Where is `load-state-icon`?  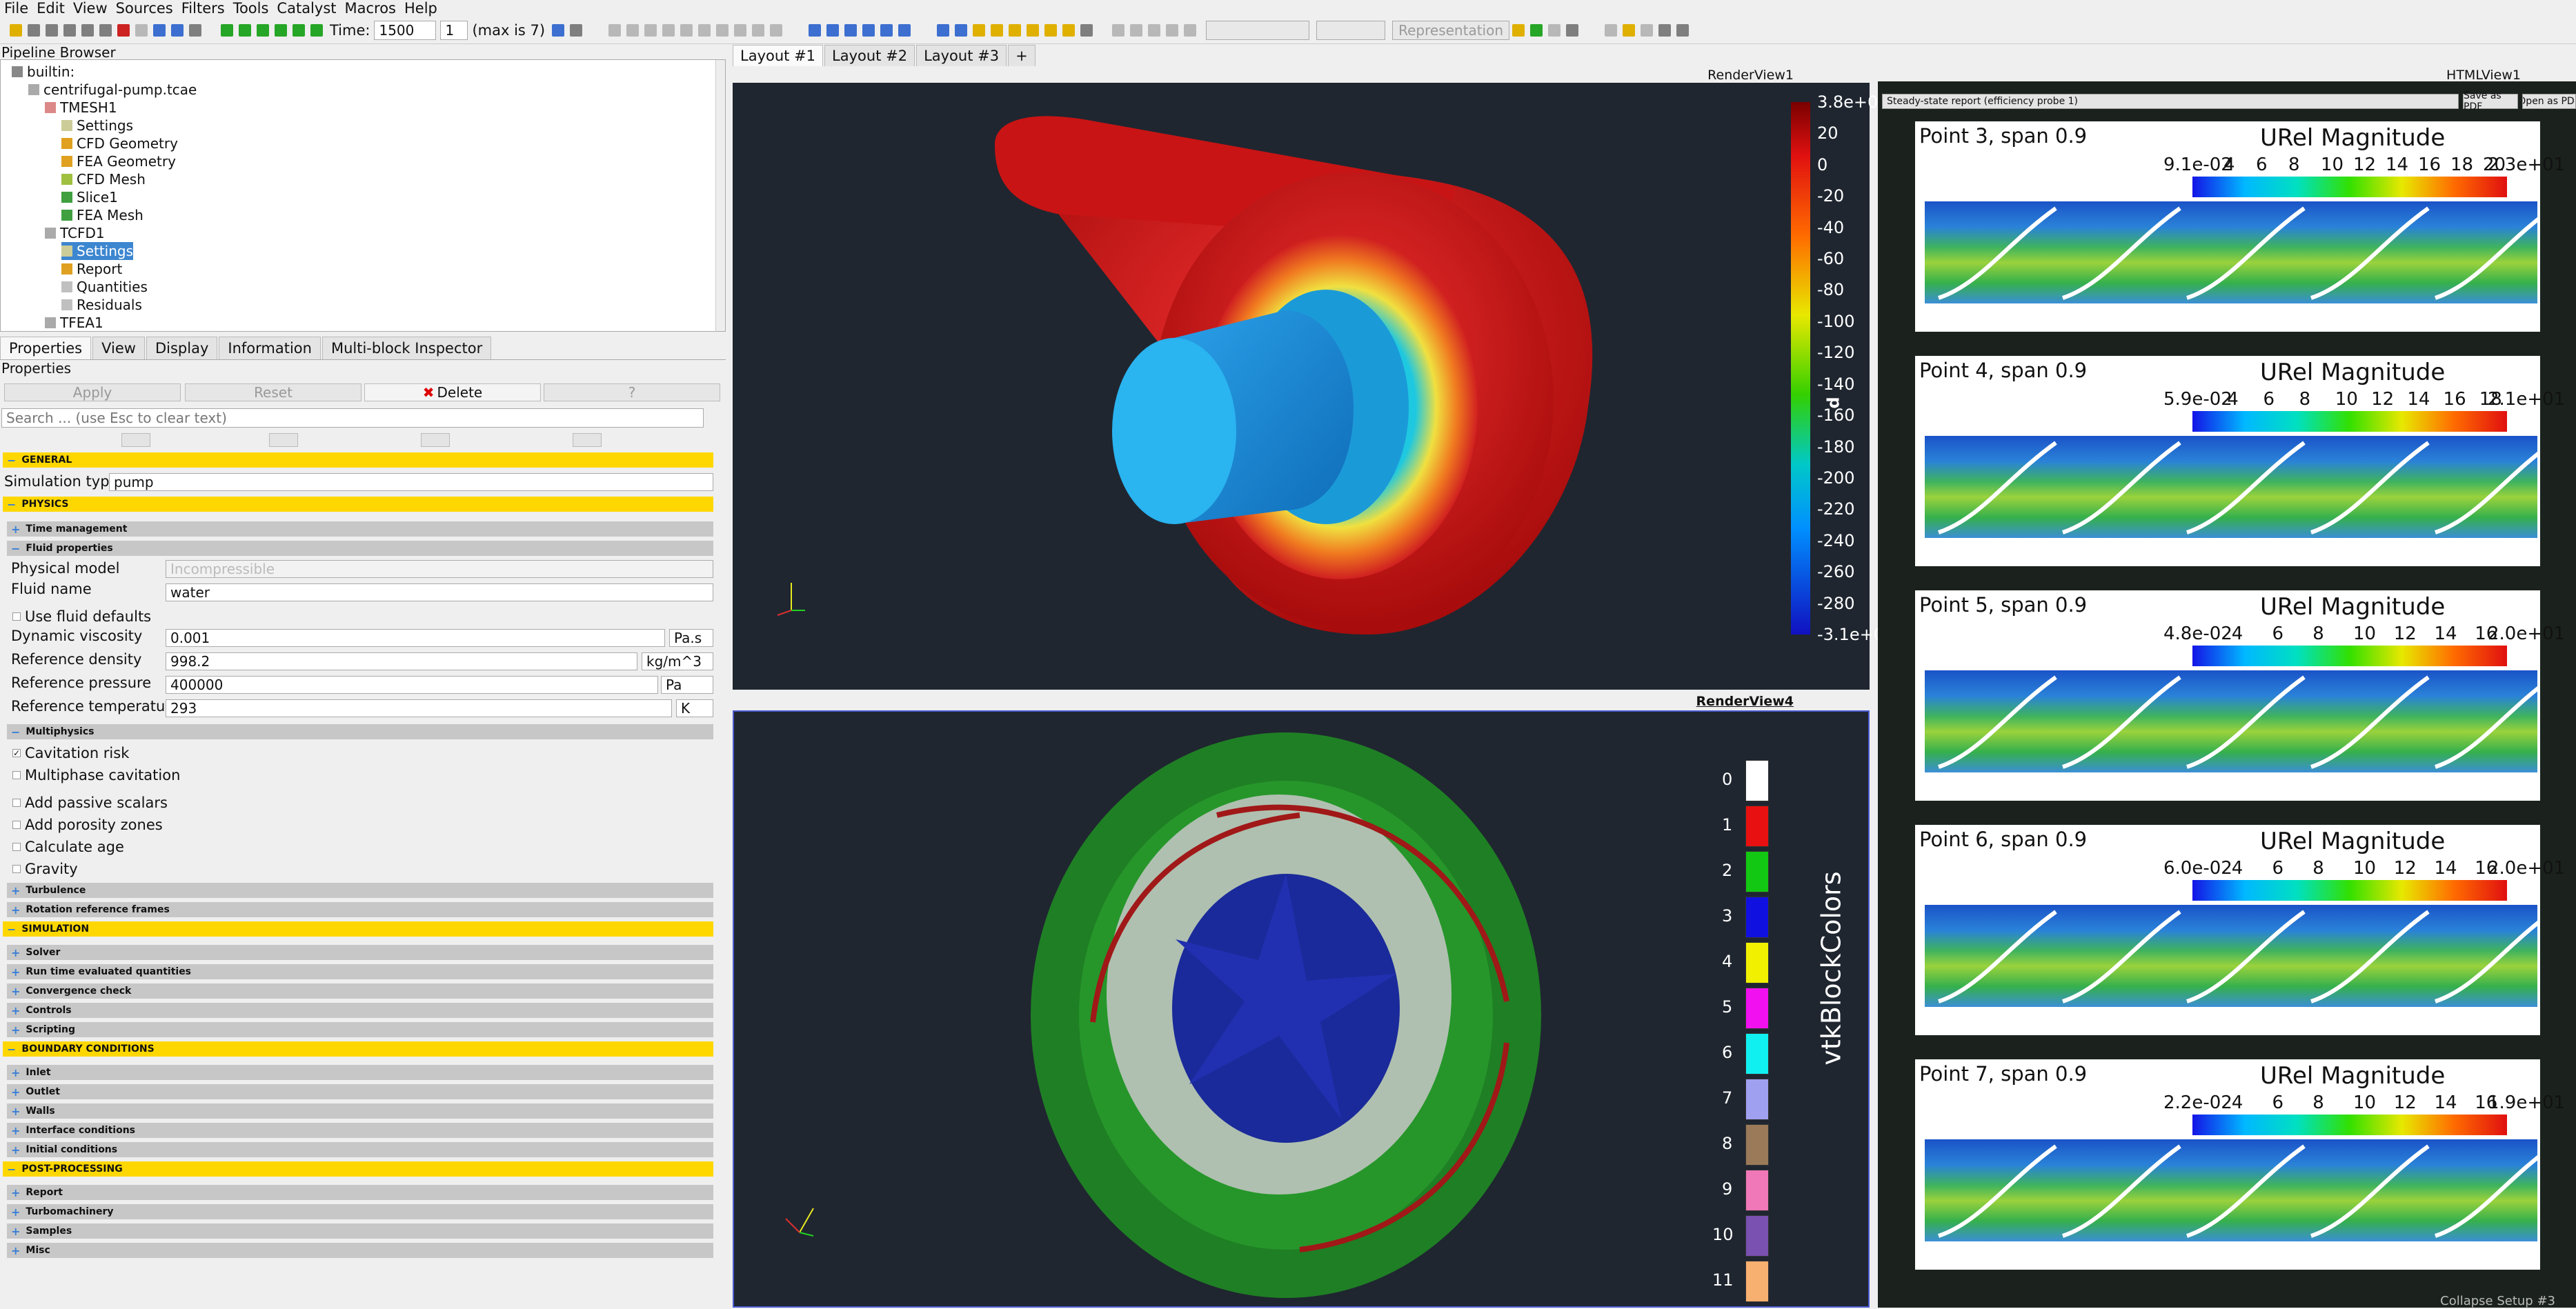 load-state-icon is located at coordinates (52, 30).